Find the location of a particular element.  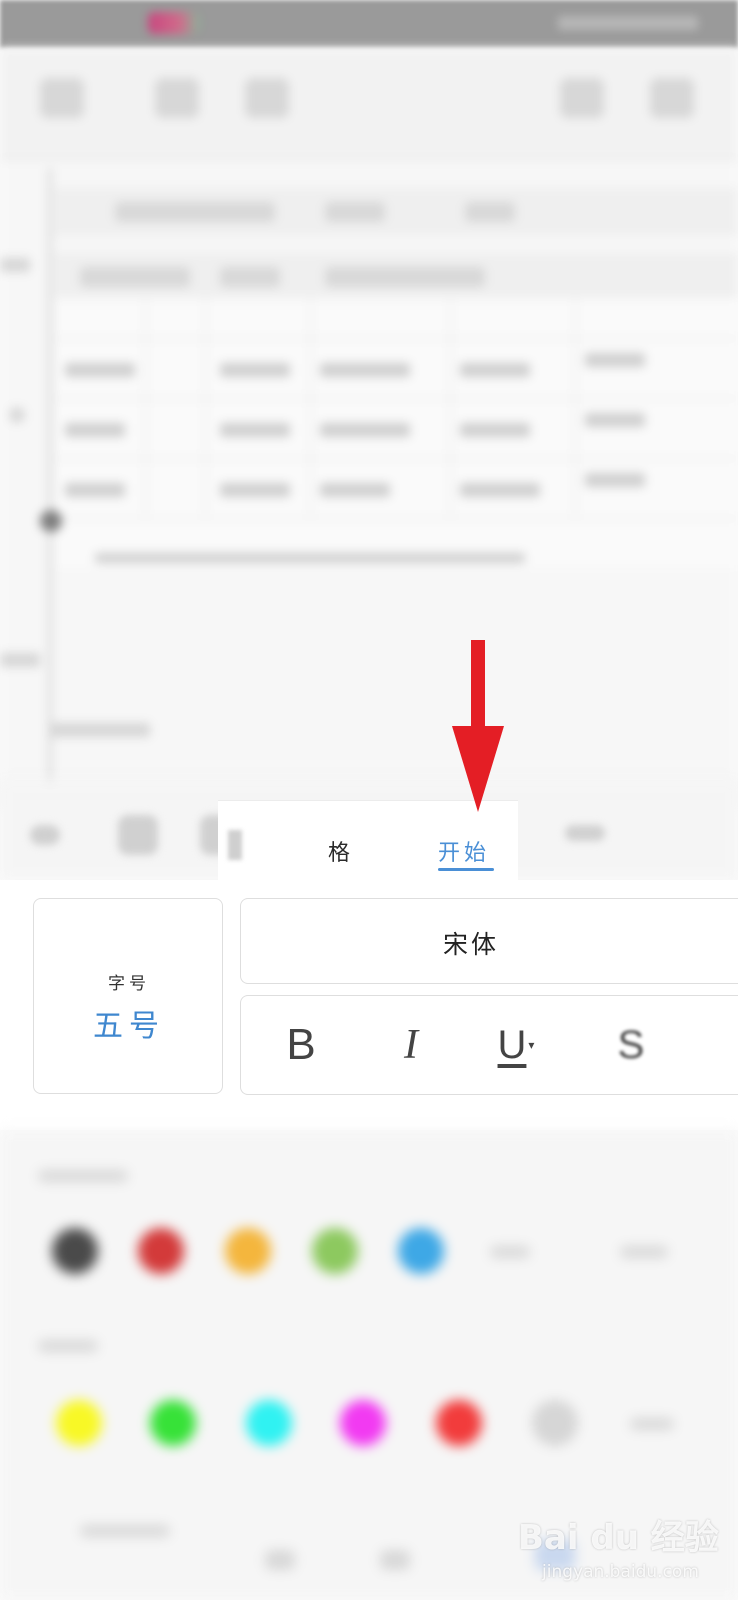

app-logo is located at coordinates (174, 23).